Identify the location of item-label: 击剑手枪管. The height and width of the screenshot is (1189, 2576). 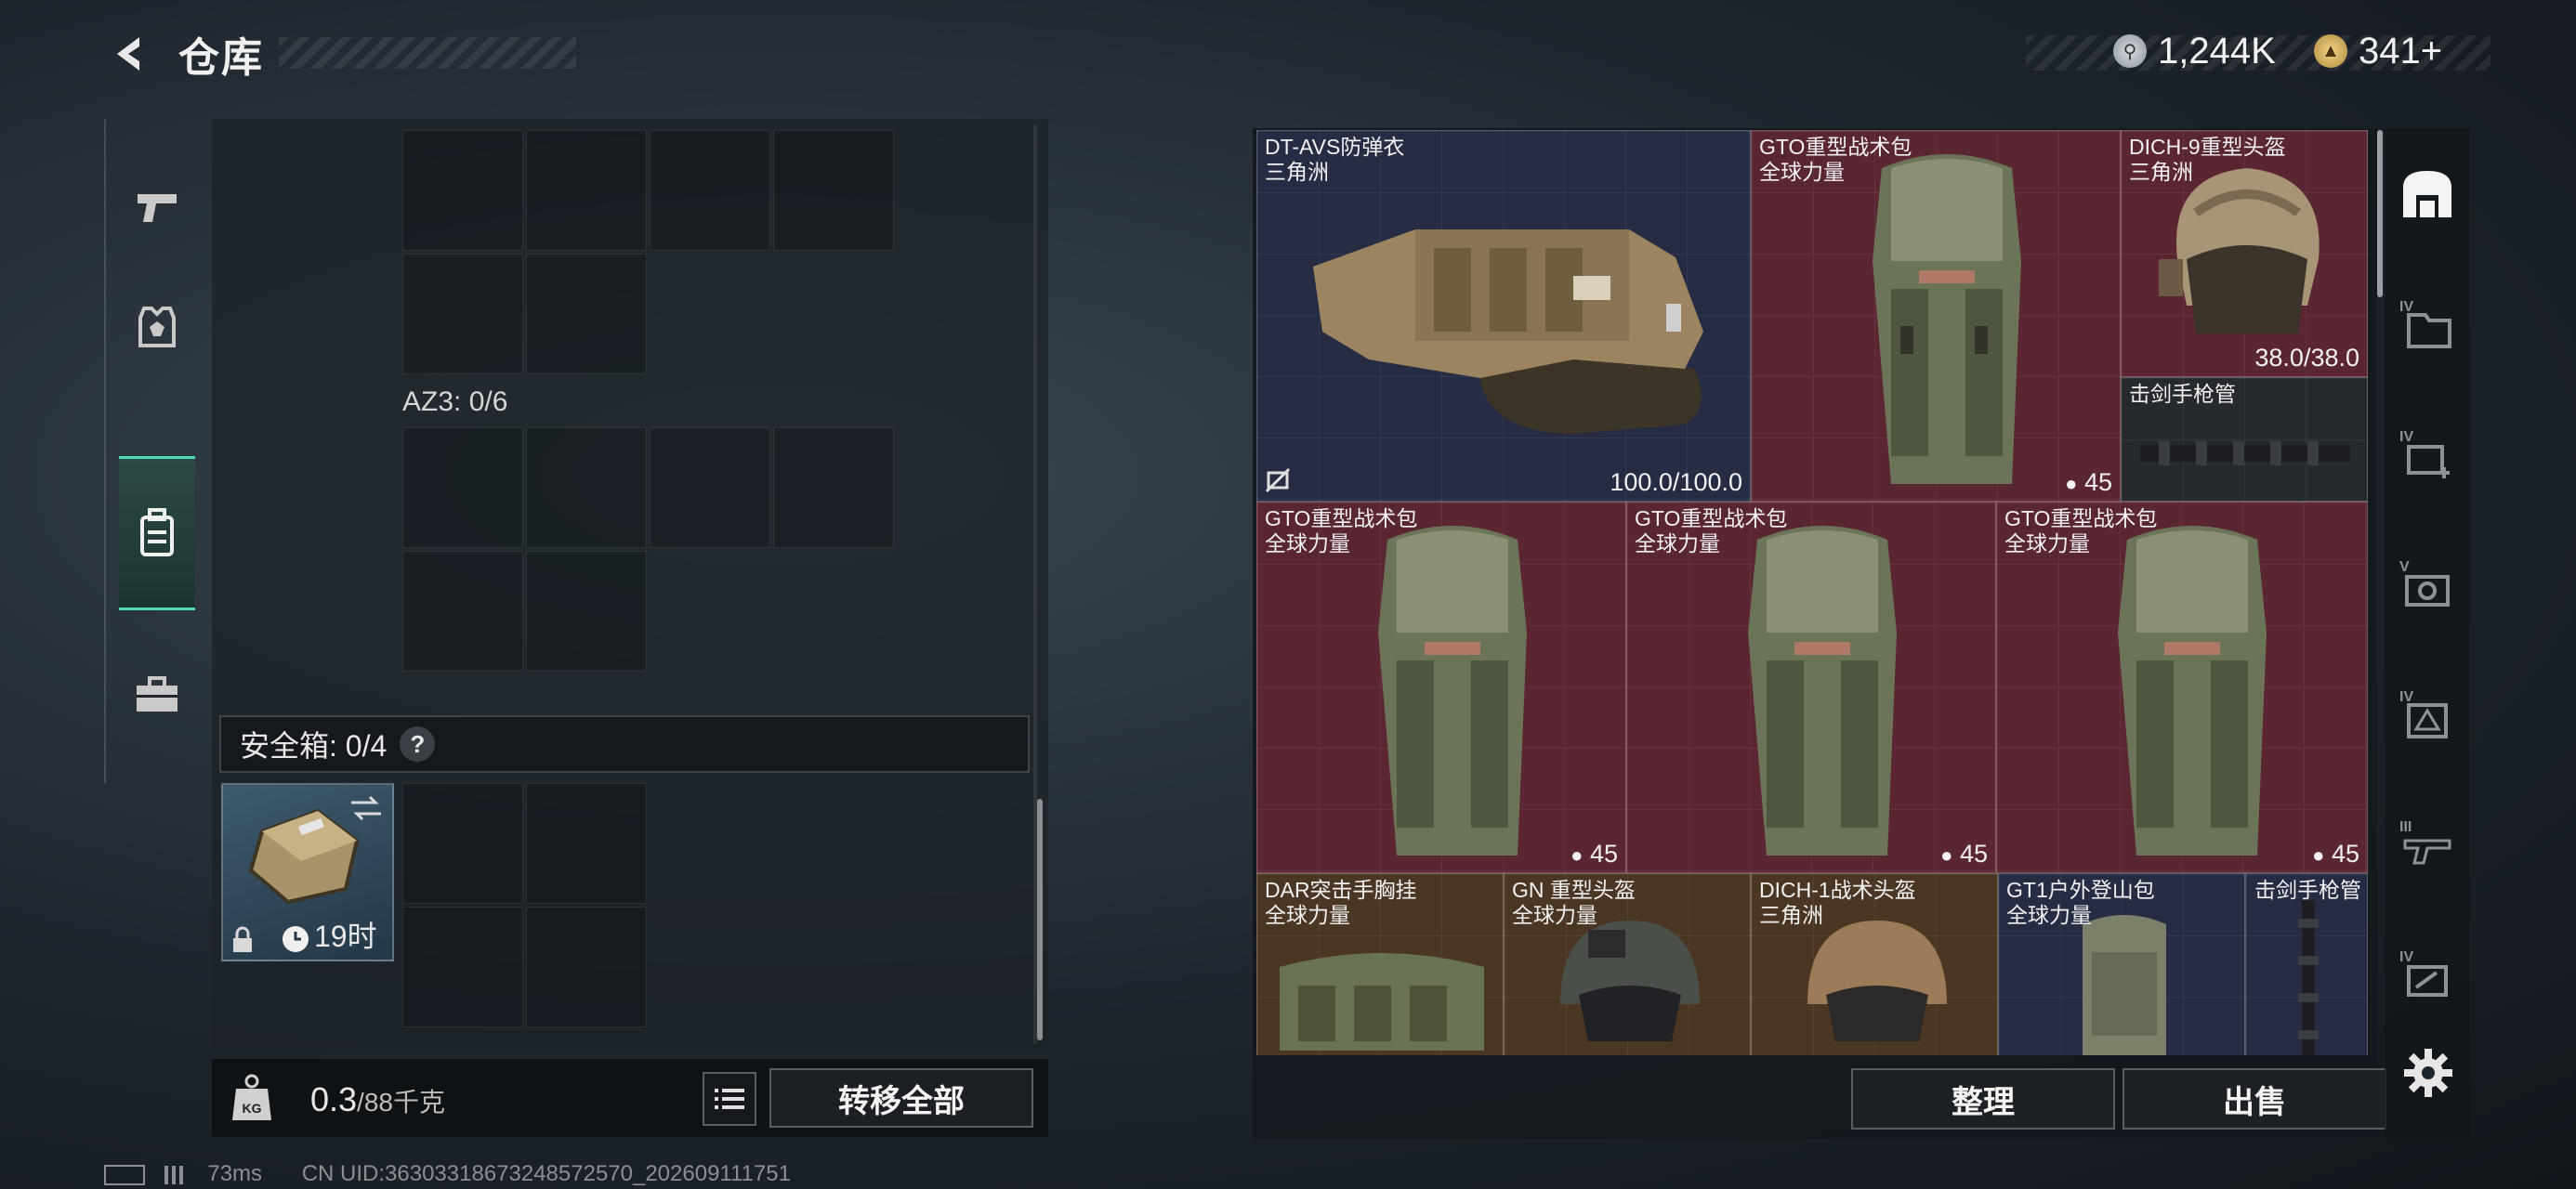
(2307, 891).